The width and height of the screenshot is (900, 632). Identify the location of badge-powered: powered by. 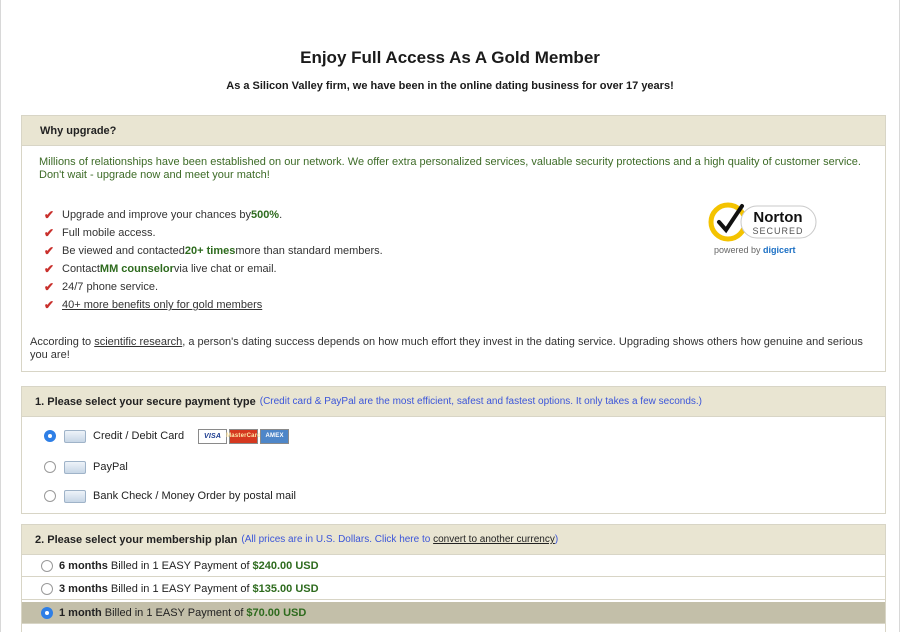
(738, 250).